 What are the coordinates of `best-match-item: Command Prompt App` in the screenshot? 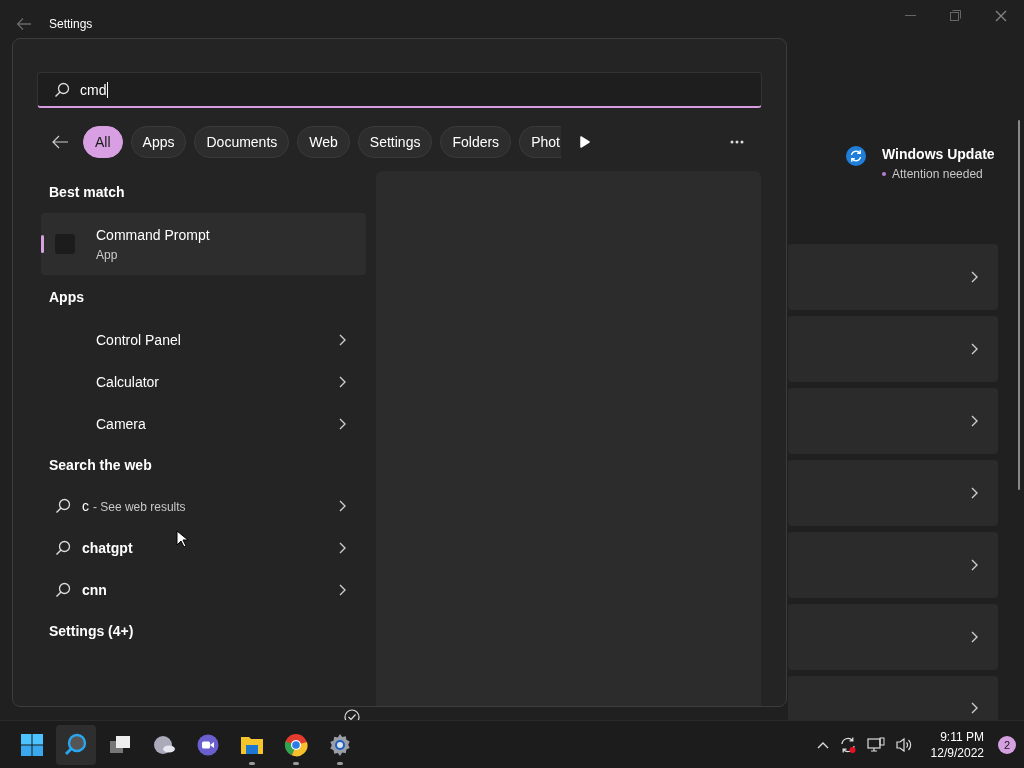 It's located at (203, 244).